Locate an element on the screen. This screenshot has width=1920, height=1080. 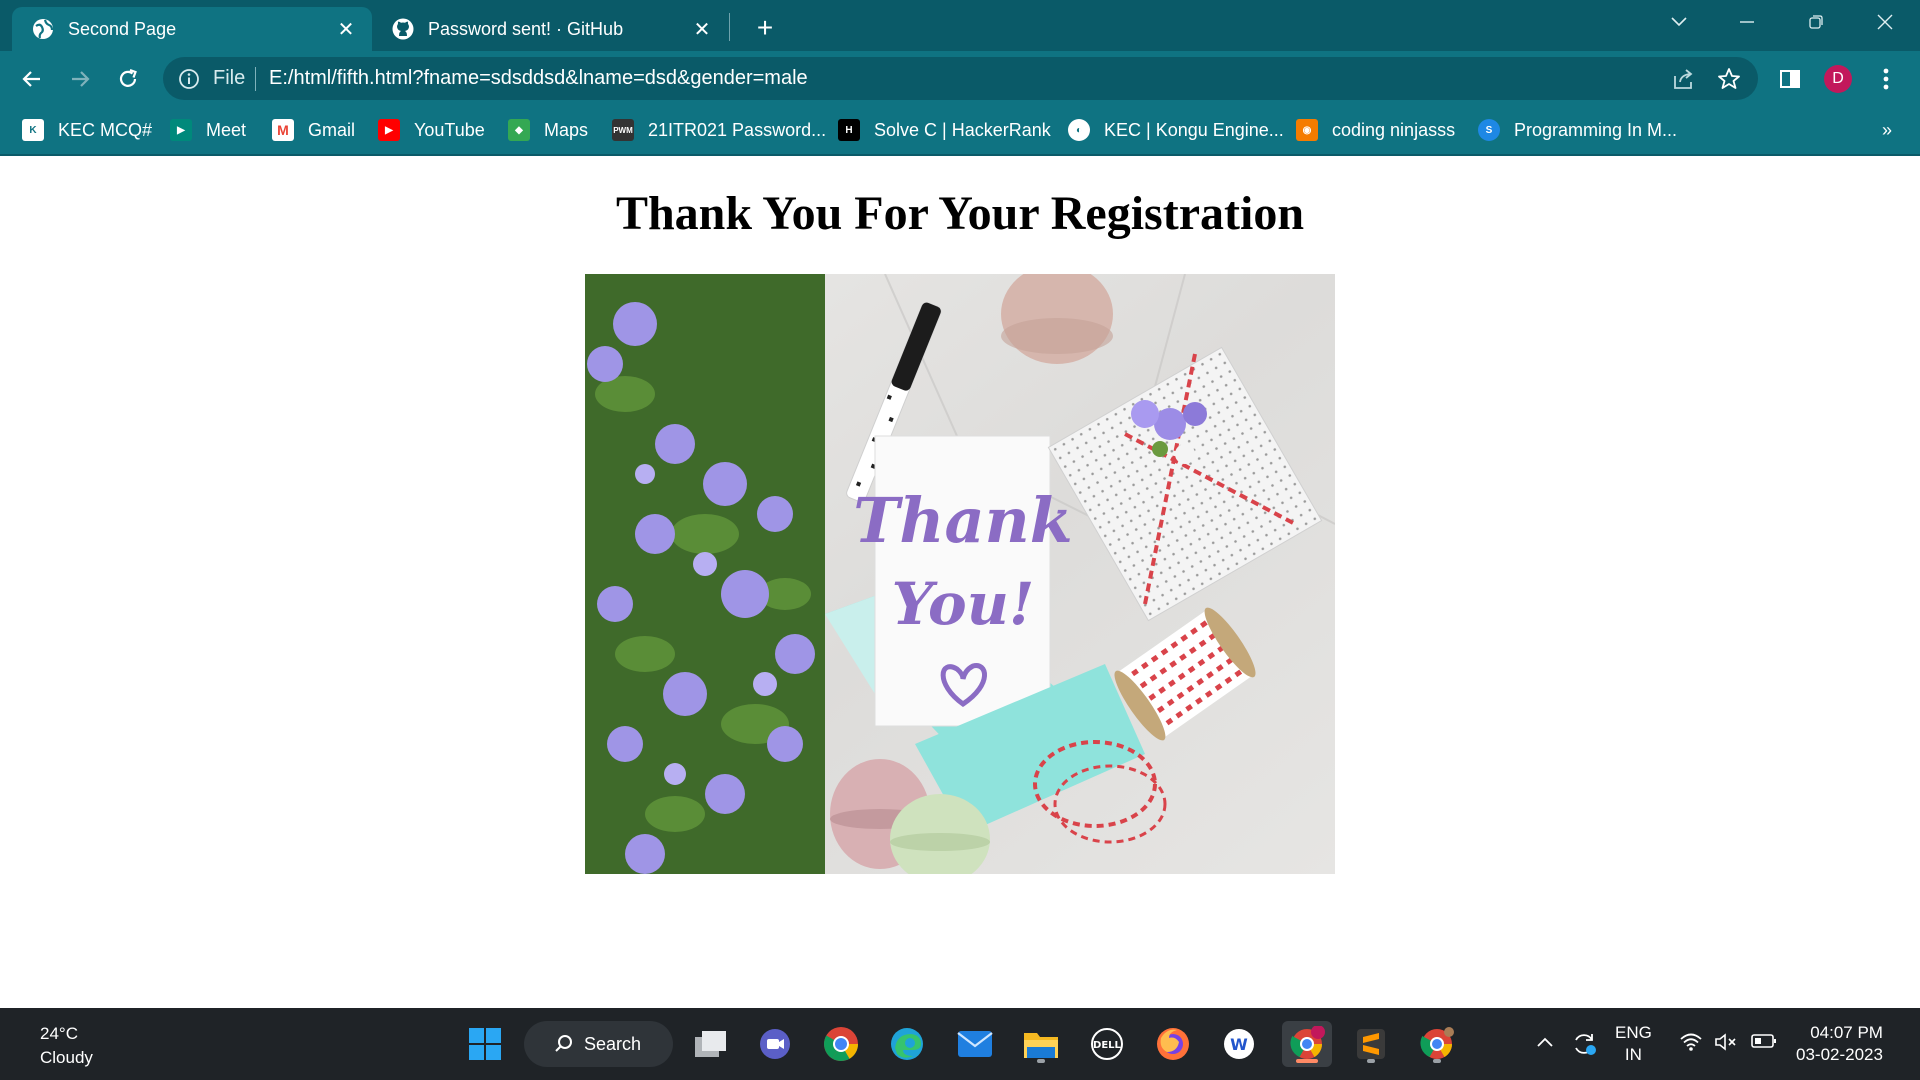
task-view-icon is located at coordinates (711, 1044).